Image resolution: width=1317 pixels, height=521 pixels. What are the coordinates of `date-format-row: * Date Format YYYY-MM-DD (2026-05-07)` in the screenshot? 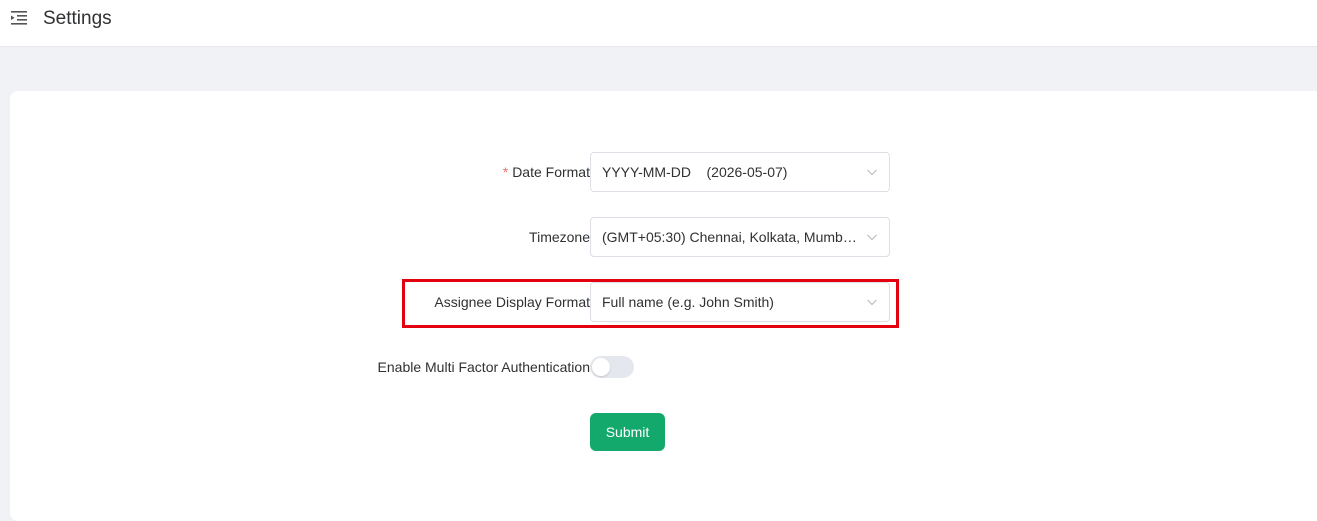 It's located at (663, 172).